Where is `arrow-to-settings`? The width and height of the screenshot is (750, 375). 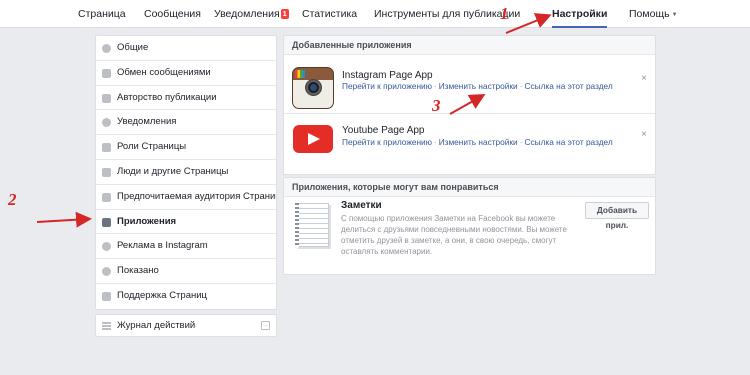 arrow-to-settings is located at coordinates (528, 23).